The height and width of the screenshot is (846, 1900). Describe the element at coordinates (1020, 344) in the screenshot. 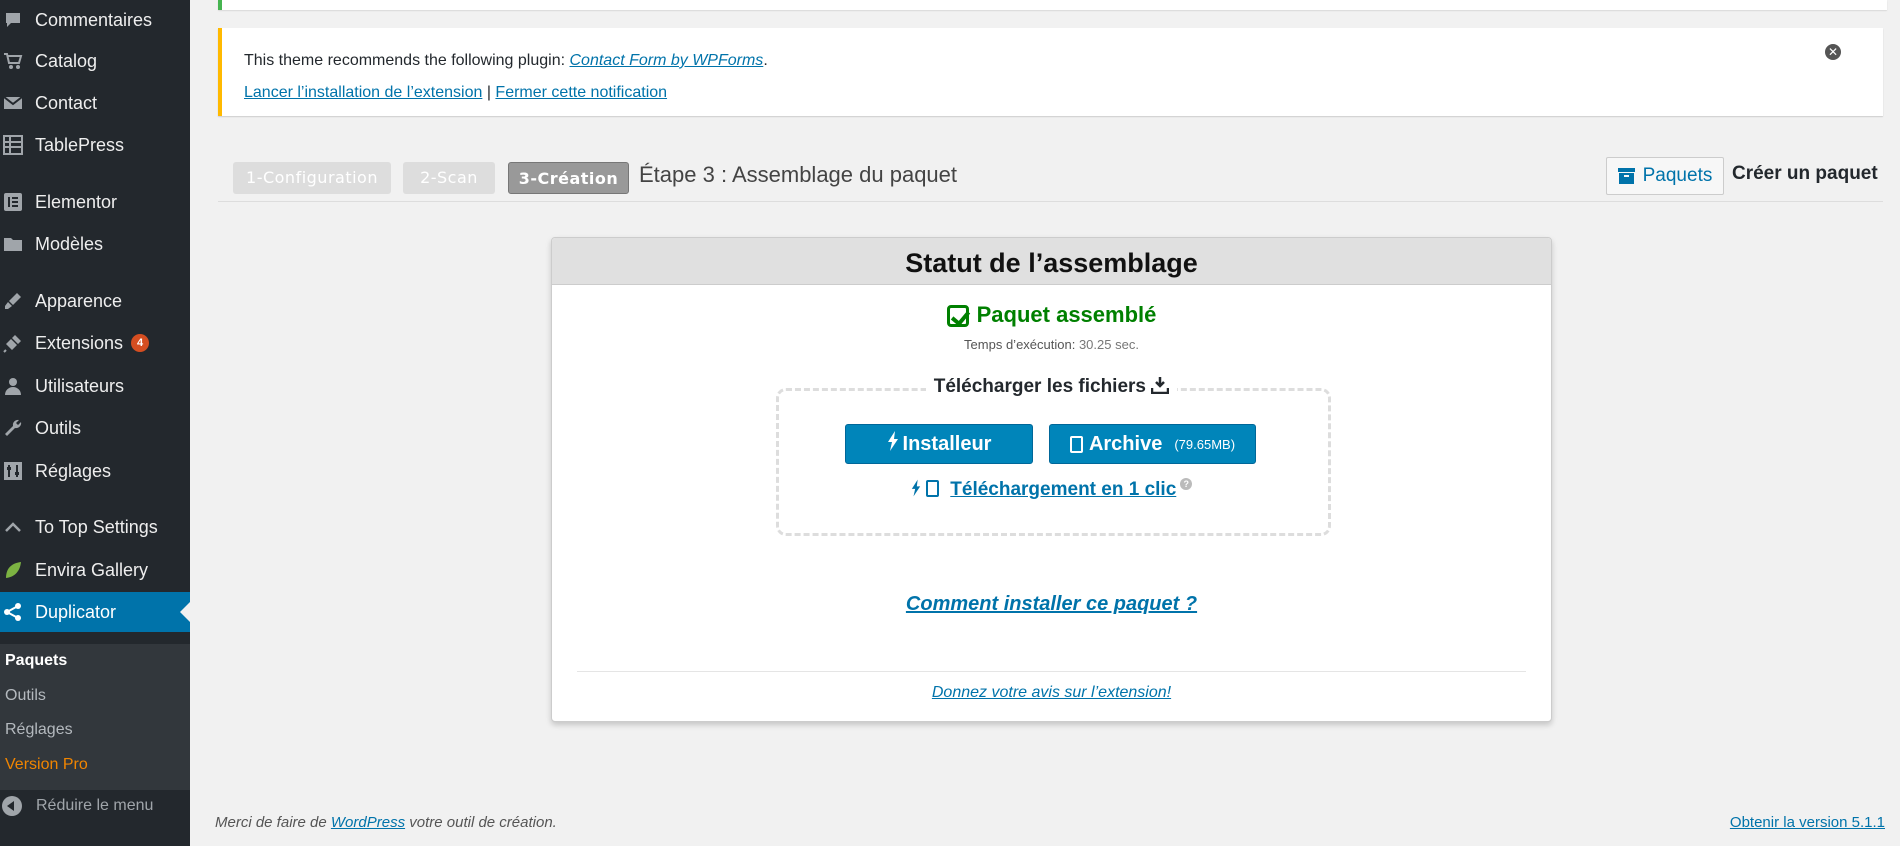

I see `exec-time-label: Temps d’exécution:` at that location.